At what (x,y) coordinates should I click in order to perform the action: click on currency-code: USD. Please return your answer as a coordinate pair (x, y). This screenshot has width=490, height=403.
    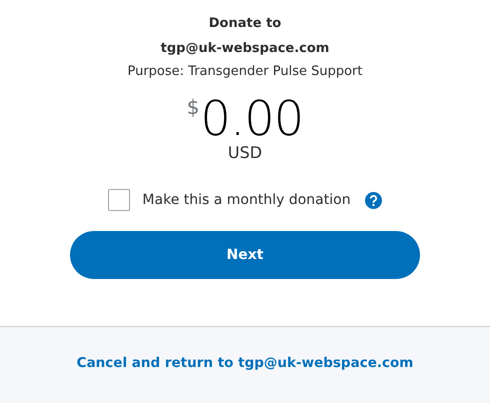
    Looking at the image, I should click on (245, 153).